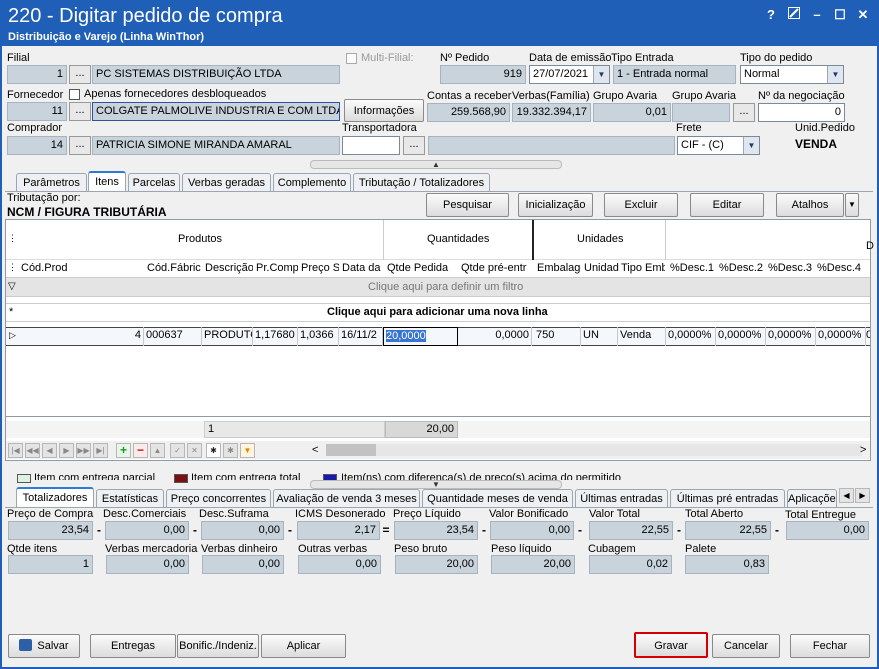  I want to click on tab-ultimas-pre-entradas: Últimas pré entradas, so click(727, 498).